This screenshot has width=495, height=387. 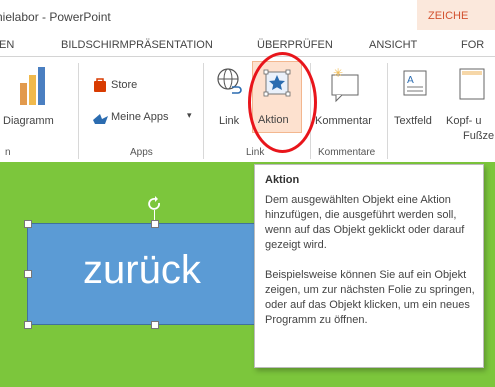 What do you see at coordinates (230, 98) in the screenshot?
I see `link-button: Link` at bounding box center [230, 98].